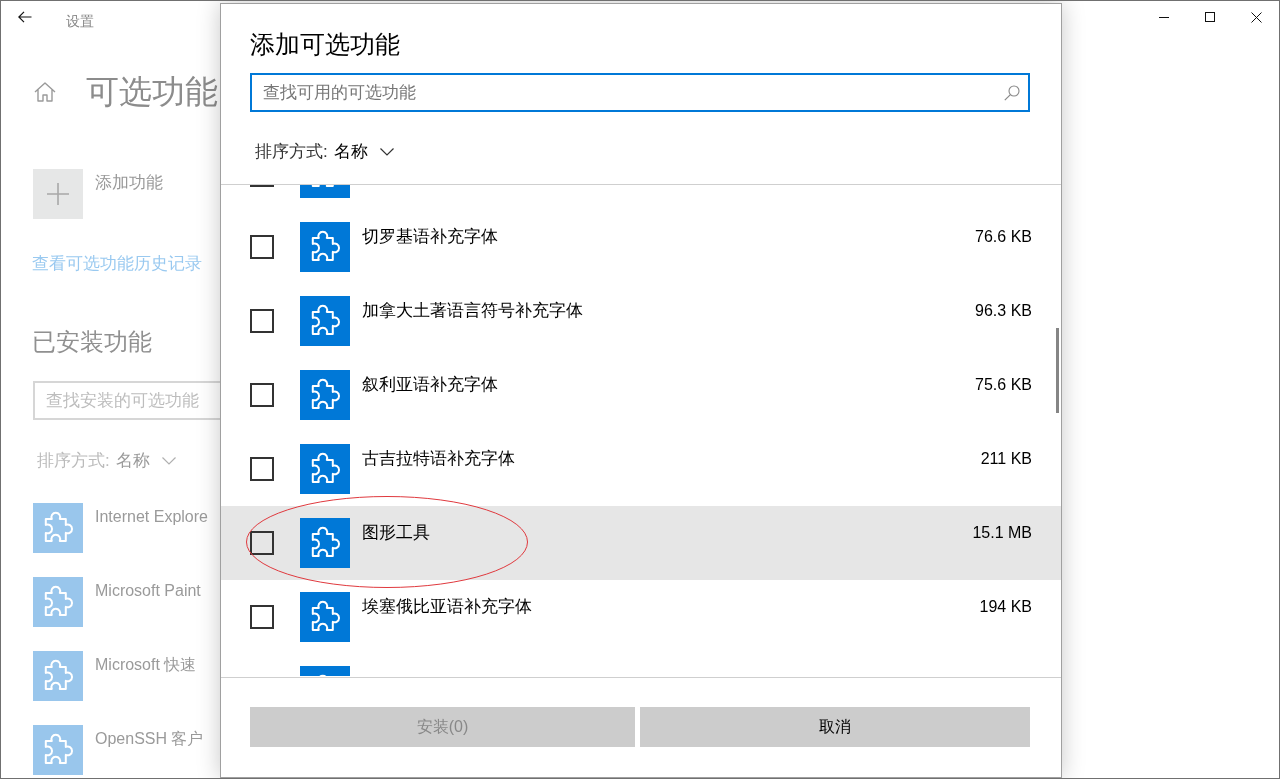 This screenshot has width=1280, height=779. Describe the element at coordinates (438, 459) in the screenshot. I see `feature-name: 古吉拉特语补充字体` at that location.